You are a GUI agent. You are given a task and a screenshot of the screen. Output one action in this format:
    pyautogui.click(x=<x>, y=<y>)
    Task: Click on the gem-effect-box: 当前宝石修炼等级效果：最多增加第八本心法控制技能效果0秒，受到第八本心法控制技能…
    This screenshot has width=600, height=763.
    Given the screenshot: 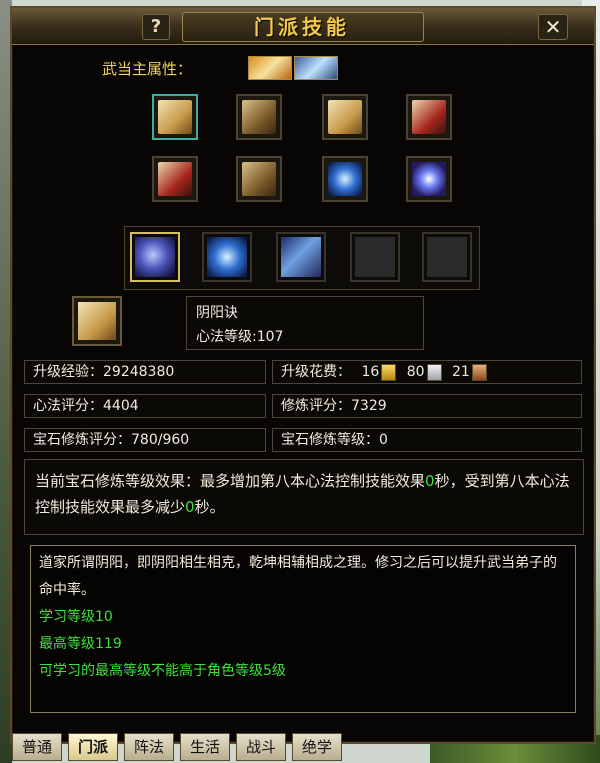 What is the action you would take?
    pyautogui.click(x=304, y=497)
    